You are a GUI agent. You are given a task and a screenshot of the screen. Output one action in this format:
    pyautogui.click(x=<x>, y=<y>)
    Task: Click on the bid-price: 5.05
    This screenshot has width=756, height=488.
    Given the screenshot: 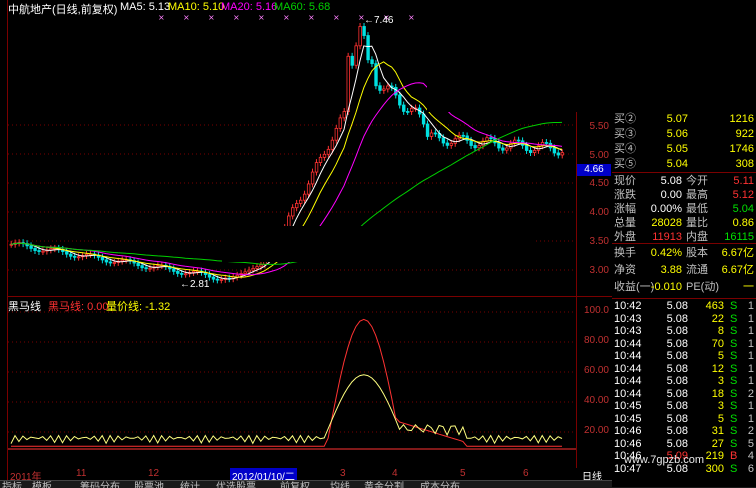 What is the action you would take?
    pyautogui.click(x=677, y=149)
    